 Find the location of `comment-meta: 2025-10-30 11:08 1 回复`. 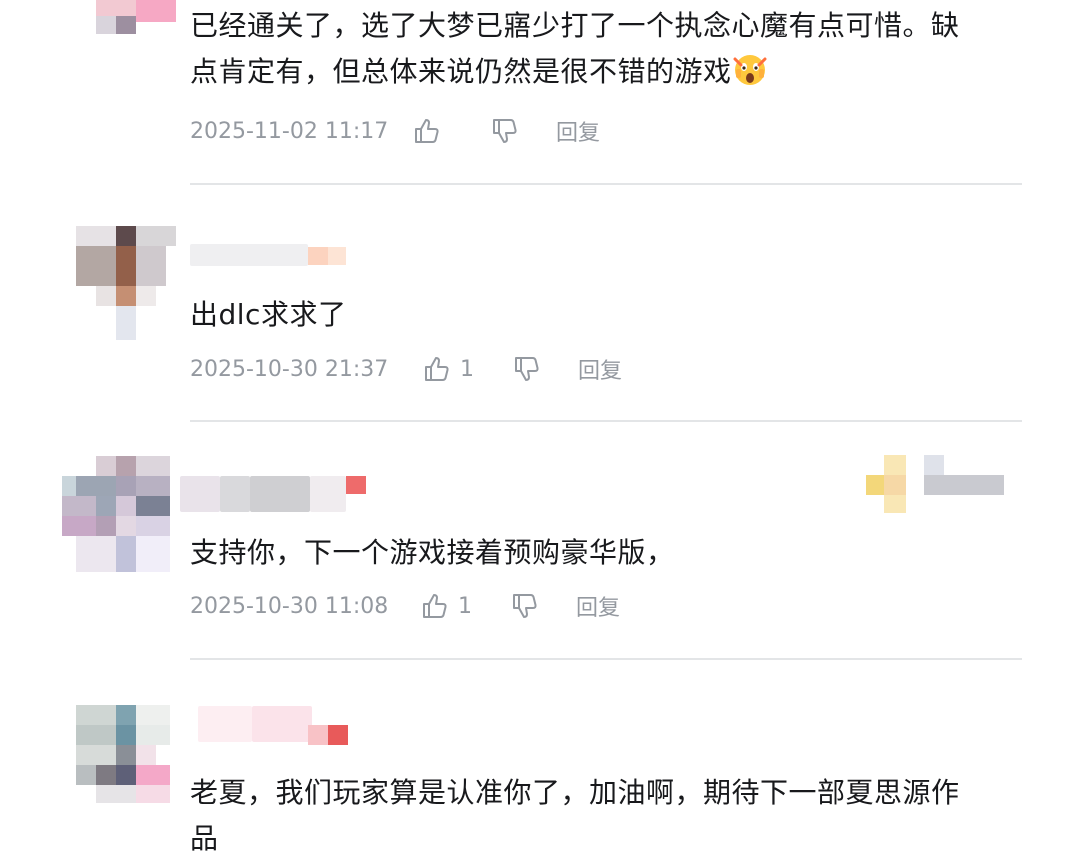

comment-meta: 2025-10-30 11:08 1 回复 is located at coordinates (405, 606).